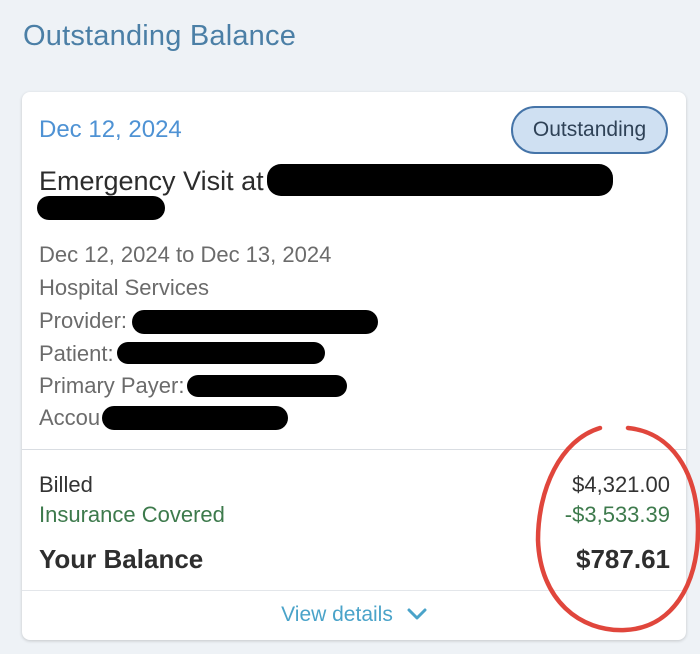  I want to click on bill-date: Dec 12, 2024, so click(110, 129).